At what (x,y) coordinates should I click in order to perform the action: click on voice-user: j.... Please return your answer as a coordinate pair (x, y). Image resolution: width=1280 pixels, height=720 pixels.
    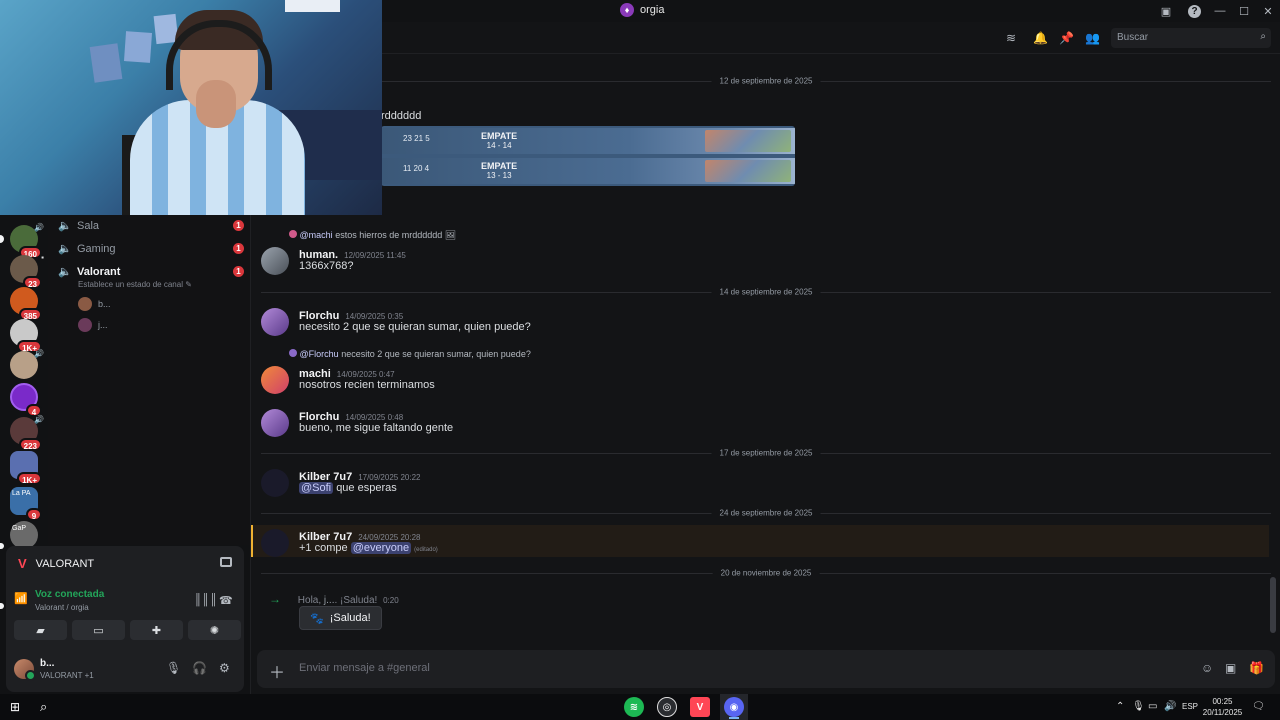
    Looking at the image, I should click on (93, 325).